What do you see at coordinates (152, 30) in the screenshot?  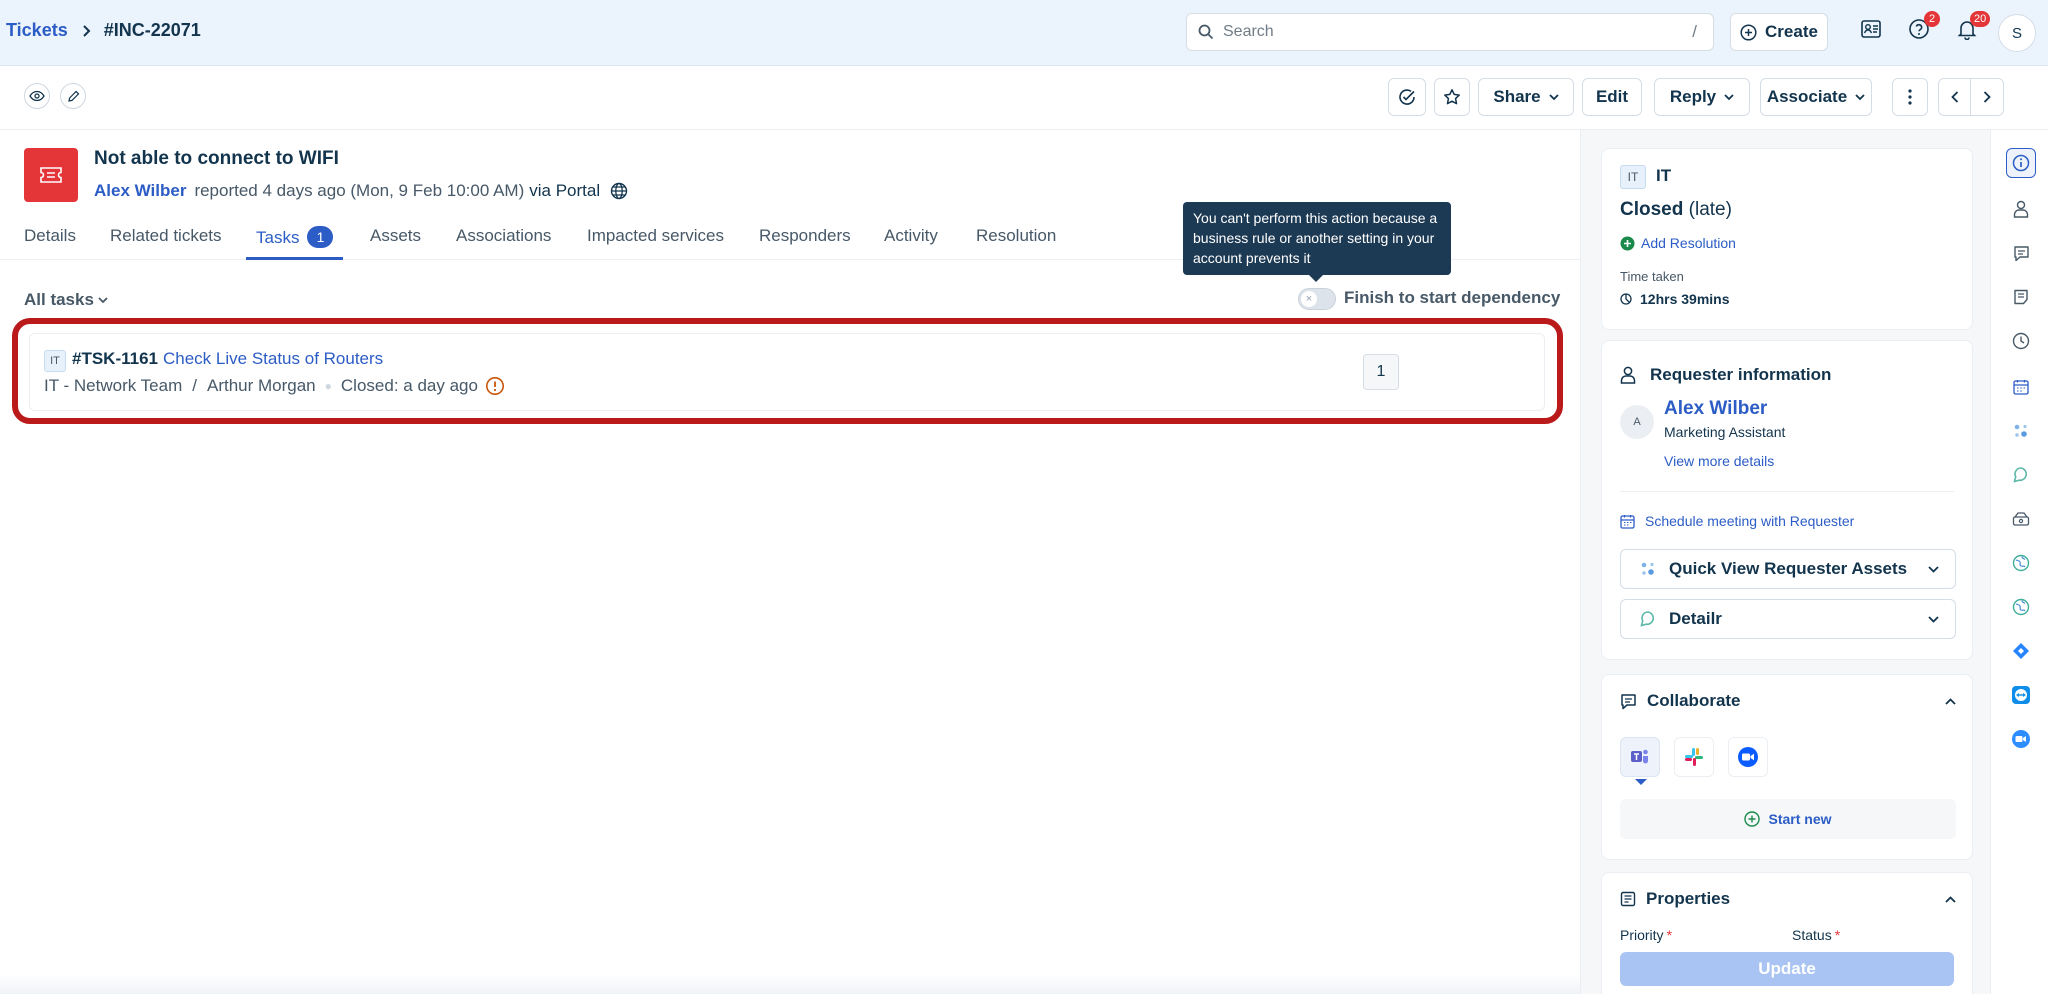 I see `breadcrumb-current: #INC-22071` at bounding box center [152, 30].